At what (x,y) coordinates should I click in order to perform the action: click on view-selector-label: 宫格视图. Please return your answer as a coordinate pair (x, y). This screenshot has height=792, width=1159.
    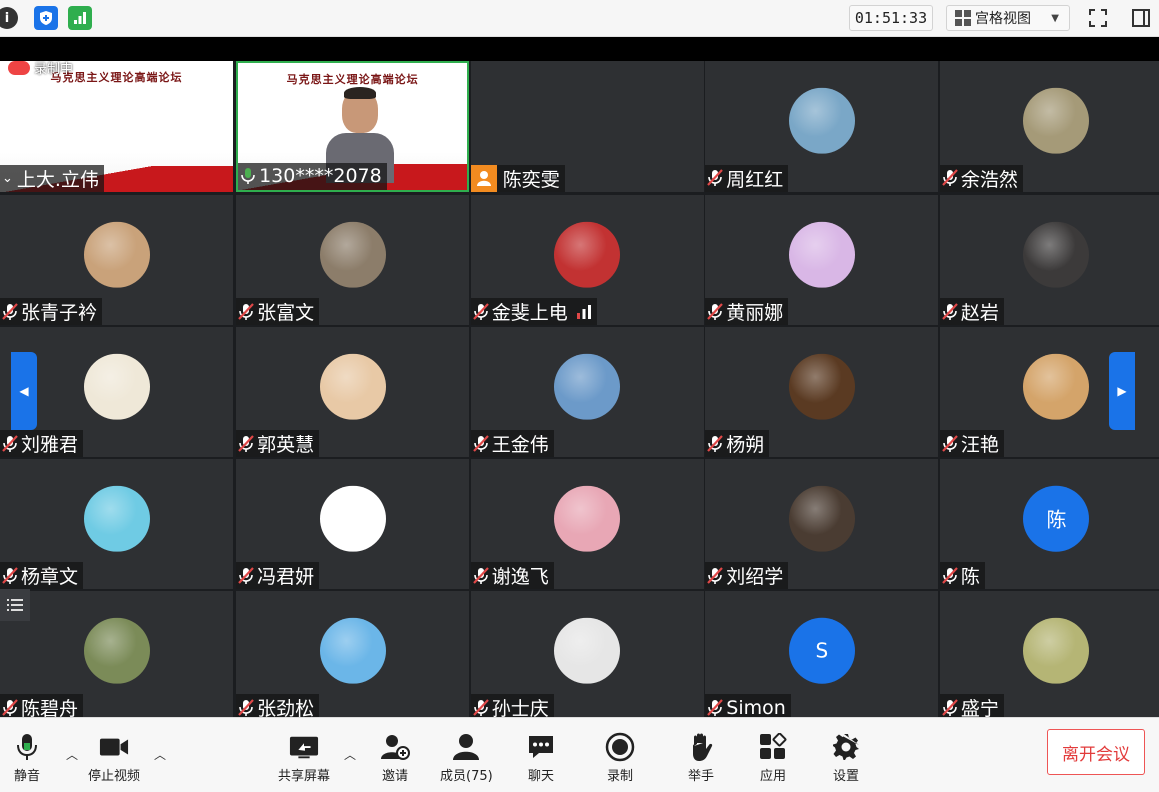
    Looking at the image, I should click on (1003, 19).